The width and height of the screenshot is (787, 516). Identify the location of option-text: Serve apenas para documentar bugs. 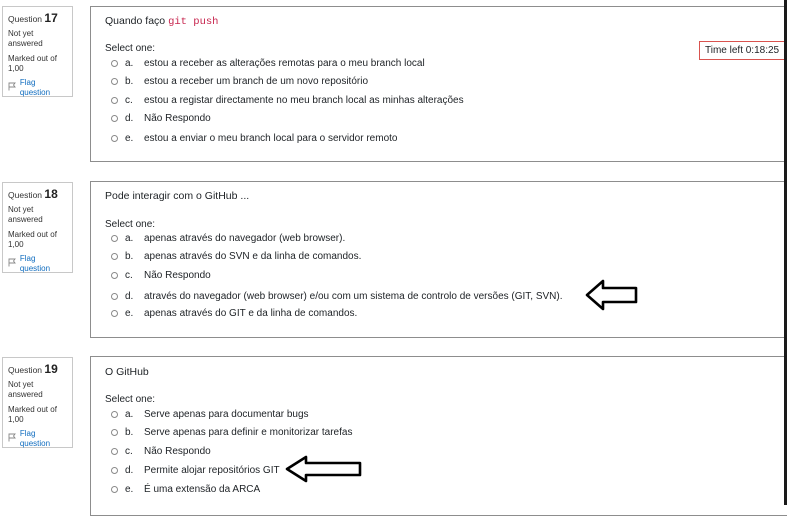
(226, 414).